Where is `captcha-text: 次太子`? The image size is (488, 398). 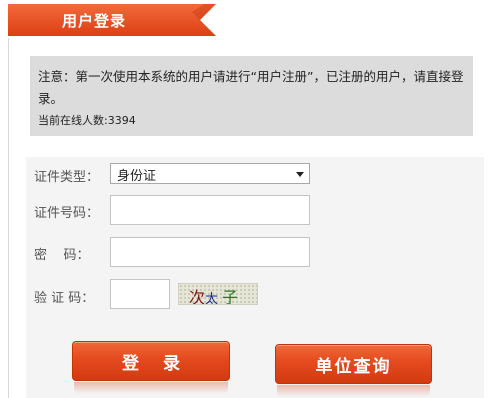
captcha-text: 次太子 is located at coordinates (214, 294).